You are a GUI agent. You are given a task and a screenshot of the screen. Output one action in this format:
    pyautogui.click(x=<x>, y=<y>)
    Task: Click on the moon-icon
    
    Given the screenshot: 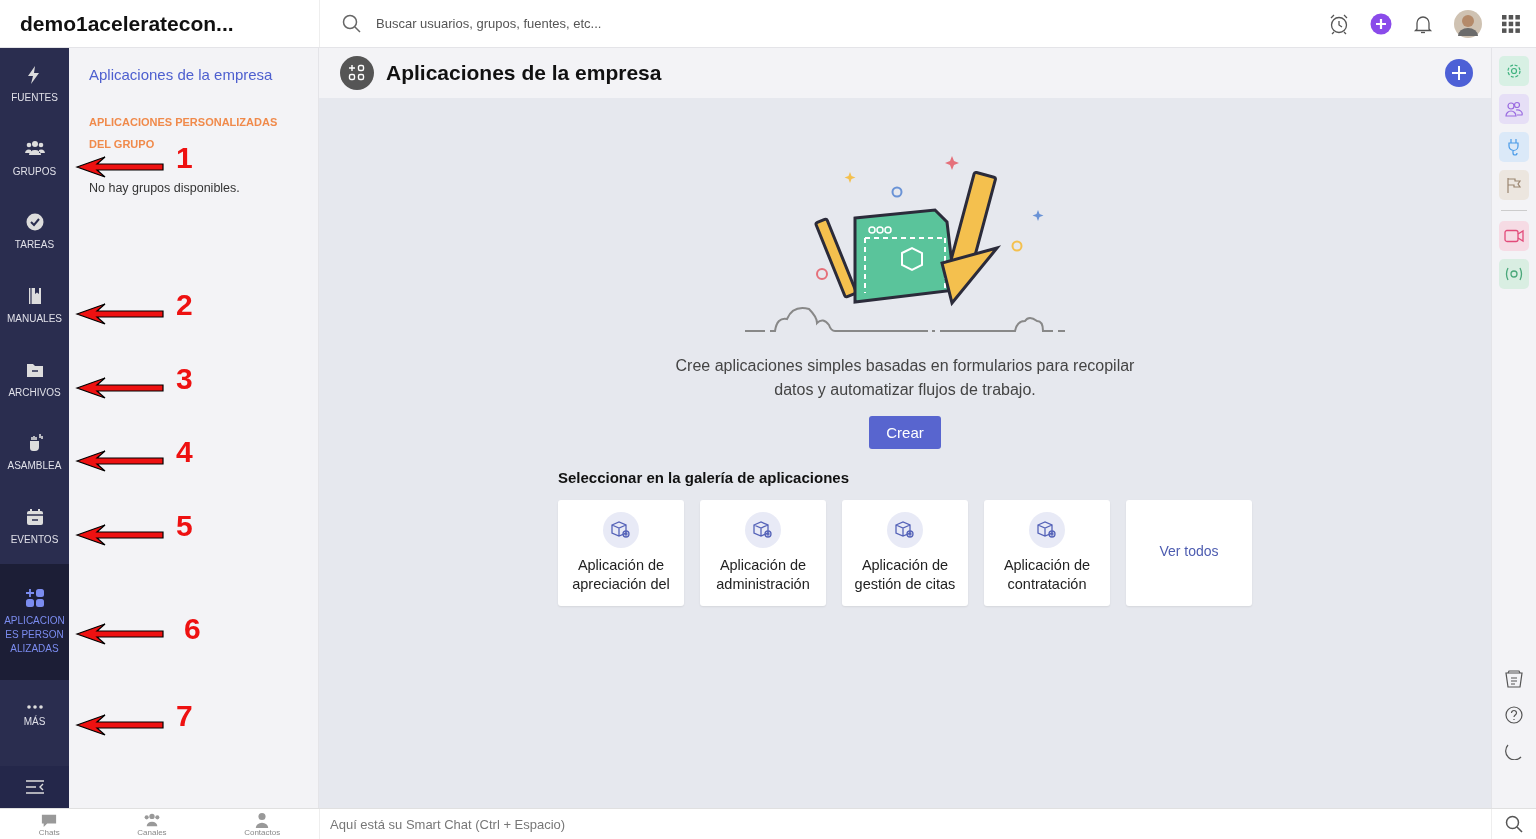 What is the action you would take?
    pyautogui.click(x=1514, y=751)
    